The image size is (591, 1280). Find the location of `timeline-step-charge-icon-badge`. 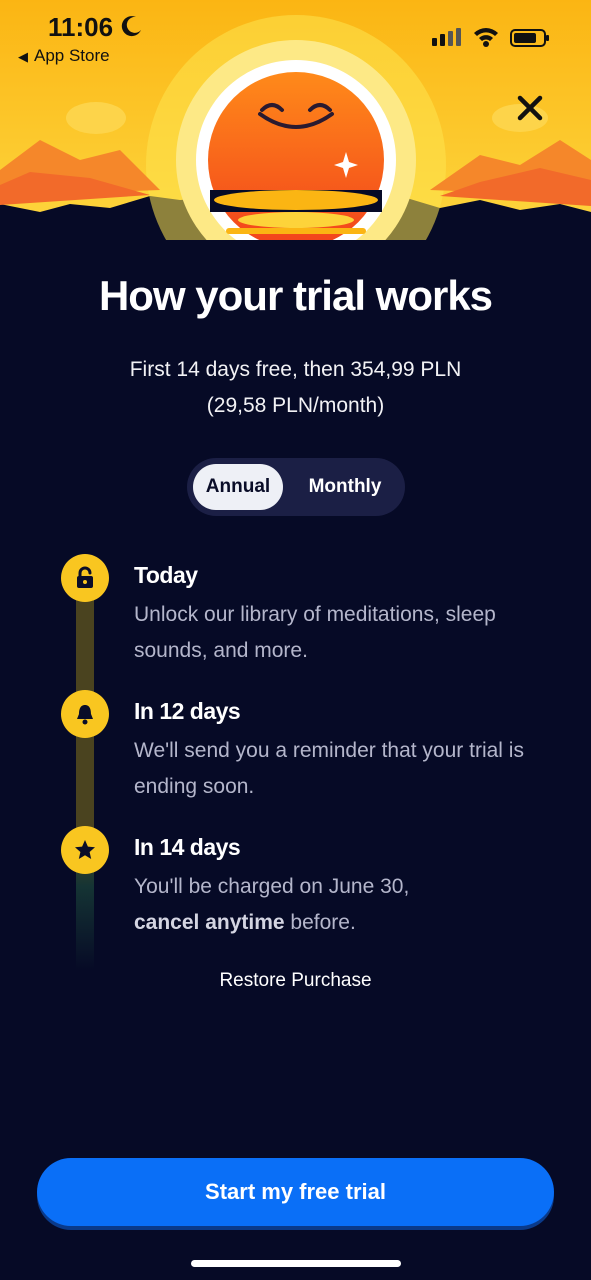

timeline-step-charge-icon-badge is located at coordinates (85, 850).